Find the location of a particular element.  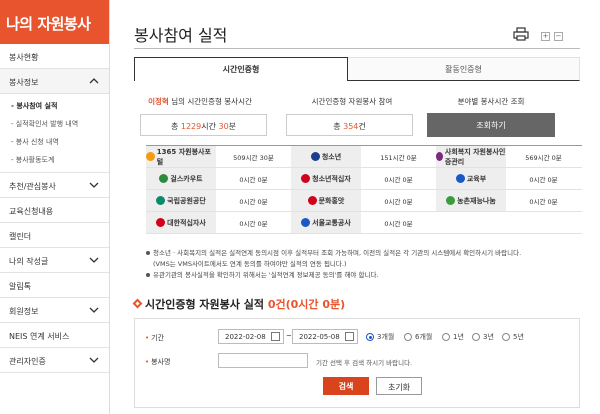

hours-unit: 시간 is located at coordinates (210, 126).